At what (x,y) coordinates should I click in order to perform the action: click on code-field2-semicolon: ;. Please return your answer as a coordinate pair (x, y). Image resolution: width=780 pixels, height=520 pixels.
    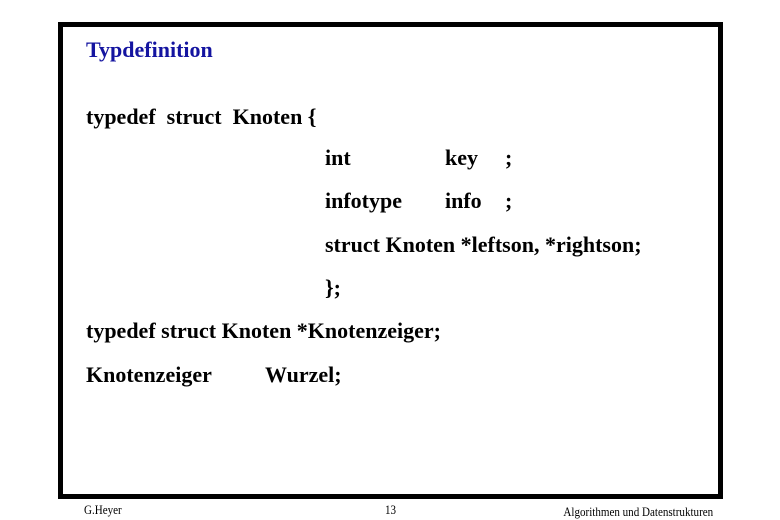
    Looking at the image, I should click on (509, 200).